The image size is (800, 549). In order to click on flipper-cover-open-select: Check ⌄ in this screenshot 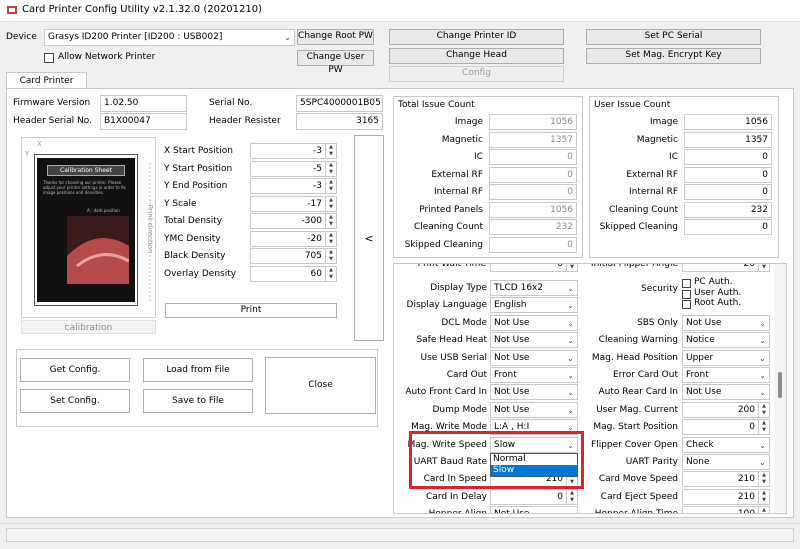, I will do `click(726, 444)`.